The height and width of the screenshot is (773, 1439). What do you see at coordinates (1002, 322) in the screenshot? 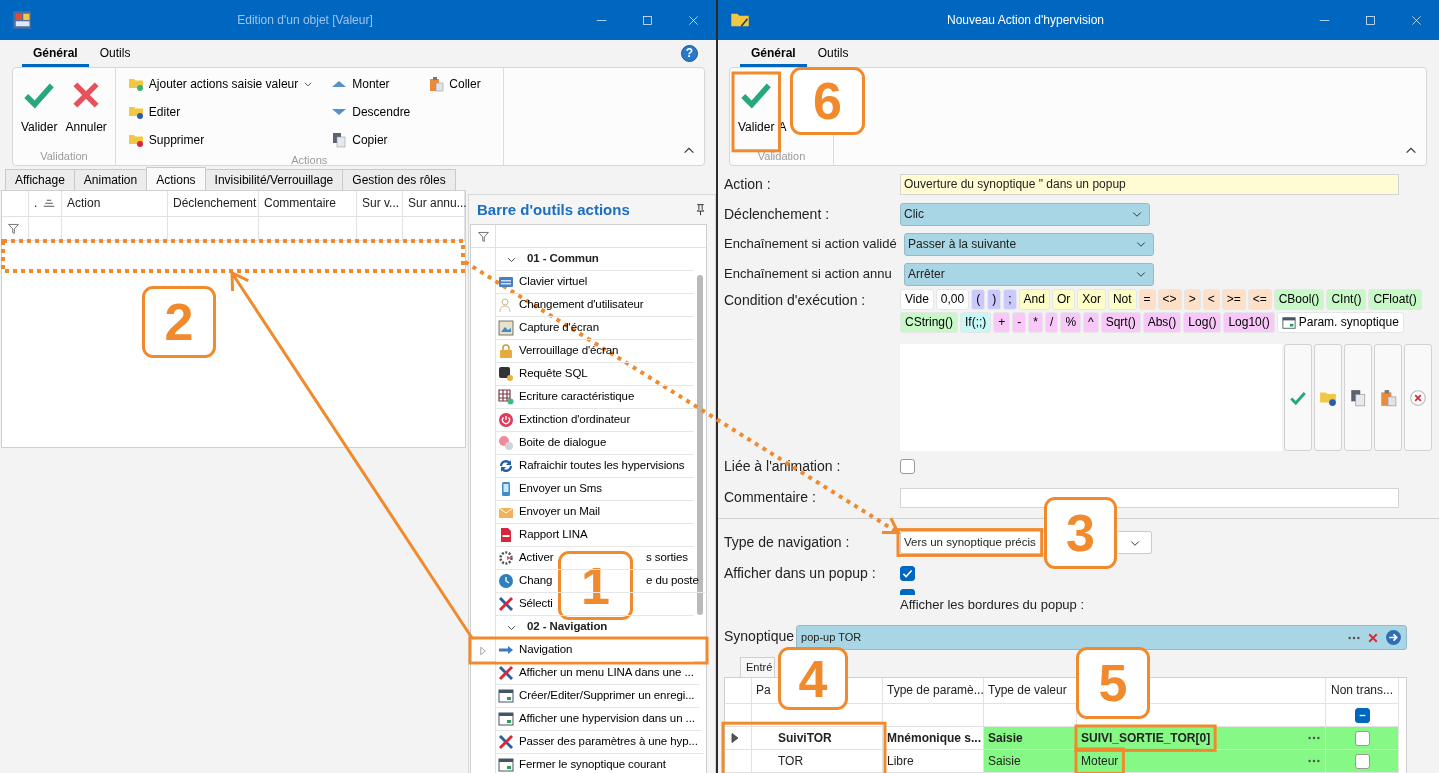
I see `operator-button: +` at bounding box center [1002, 322].